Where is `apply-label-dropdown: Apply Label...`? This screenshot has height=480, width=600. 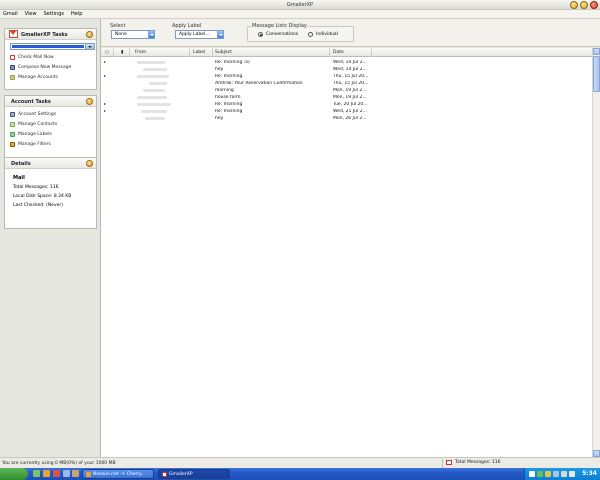
apply-label-dropdown: Apply Label... is located at coordinates (199, 34).